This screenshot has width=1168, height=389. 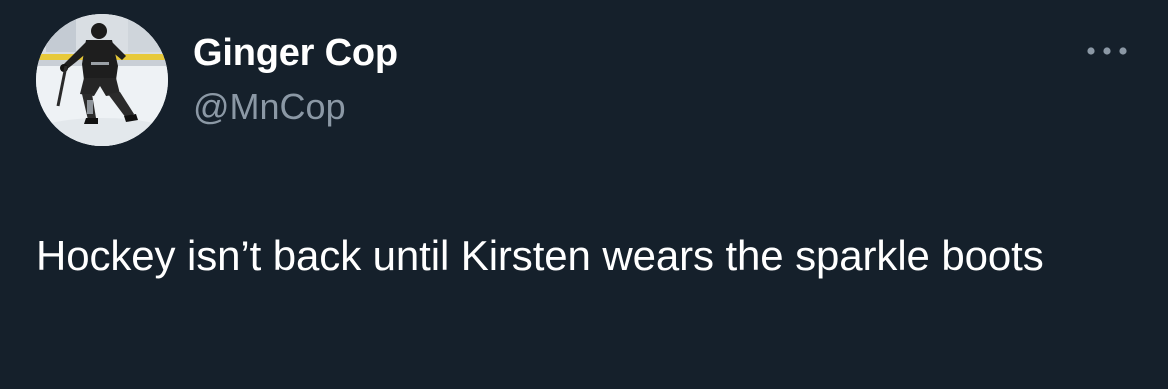 I want to click on author-handle: @MnCop, so click(x=269, y=107).